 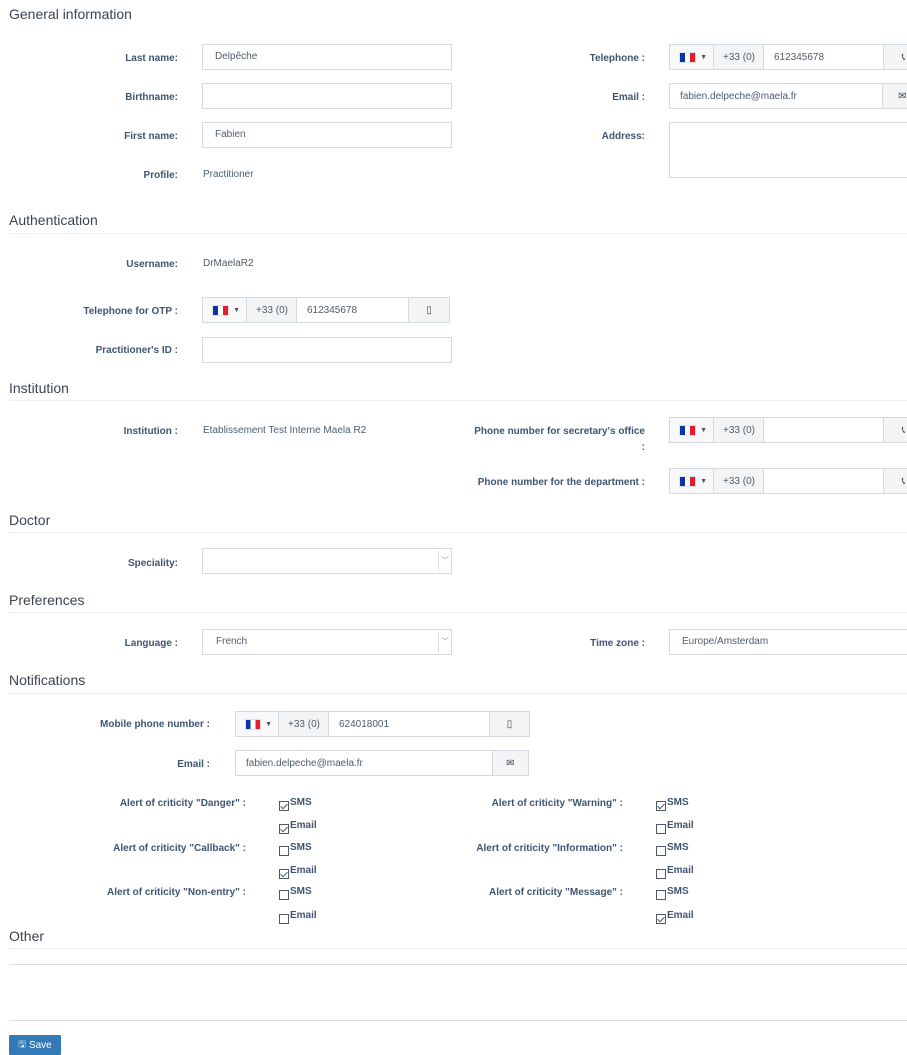 I want to click on telephone-prefix: +33 (0), so click(x=739, y=57).